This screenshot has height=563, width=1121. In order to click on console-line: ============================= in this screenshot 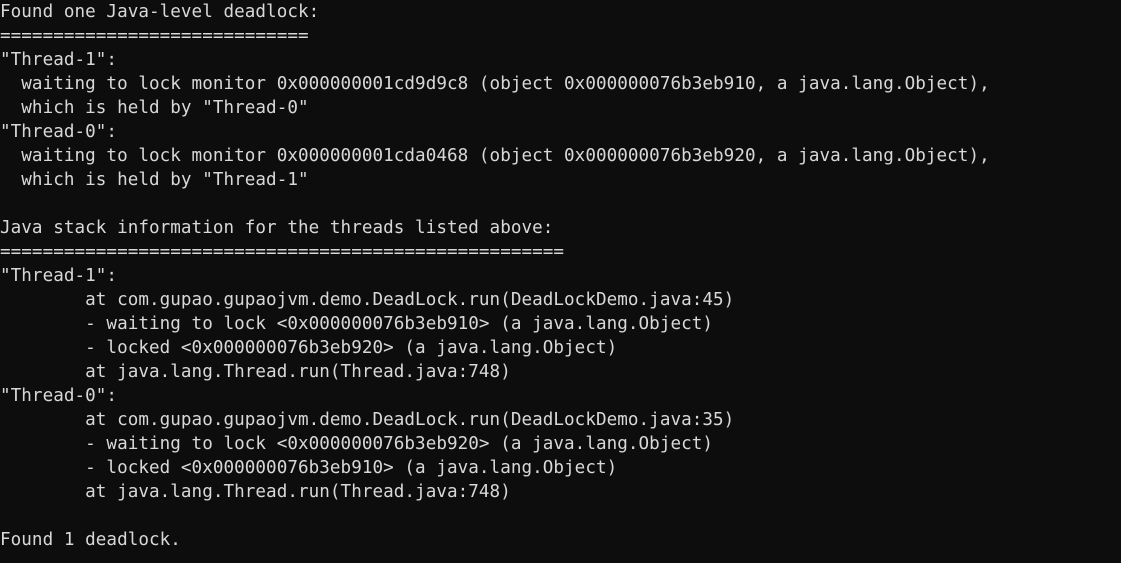, I will do `click(154, 36)`.